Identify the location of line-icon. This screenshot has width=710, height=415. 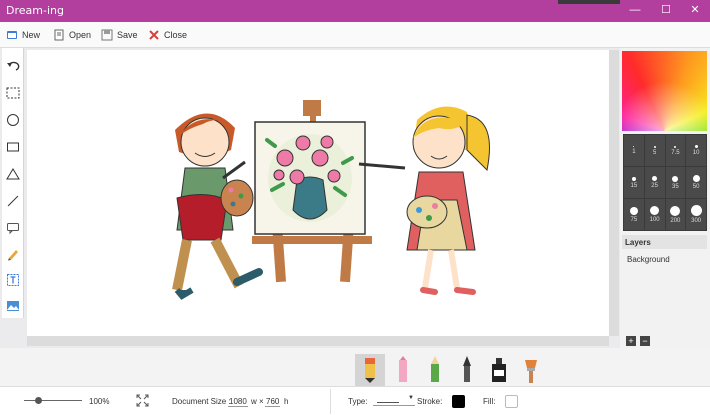
(13, 201).